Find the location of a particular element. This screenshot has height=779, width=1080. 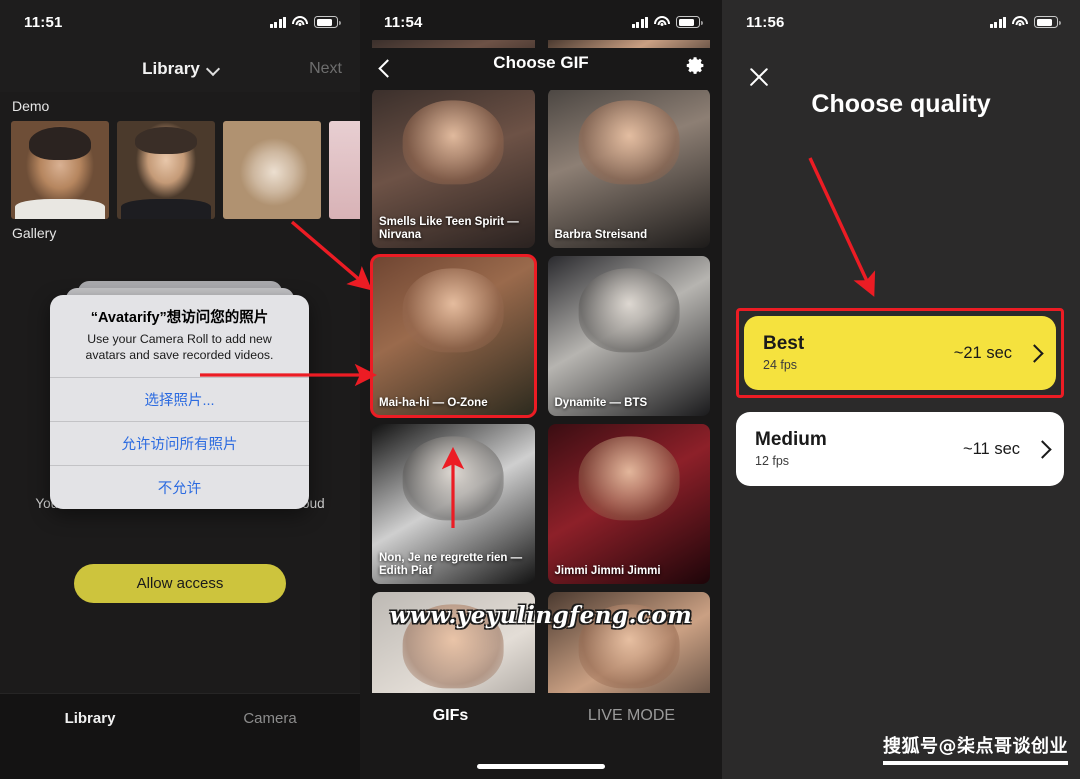

gif-caption: Non, Je ne regrette rien — Edith Piaf is located at coordinates (451, 564).